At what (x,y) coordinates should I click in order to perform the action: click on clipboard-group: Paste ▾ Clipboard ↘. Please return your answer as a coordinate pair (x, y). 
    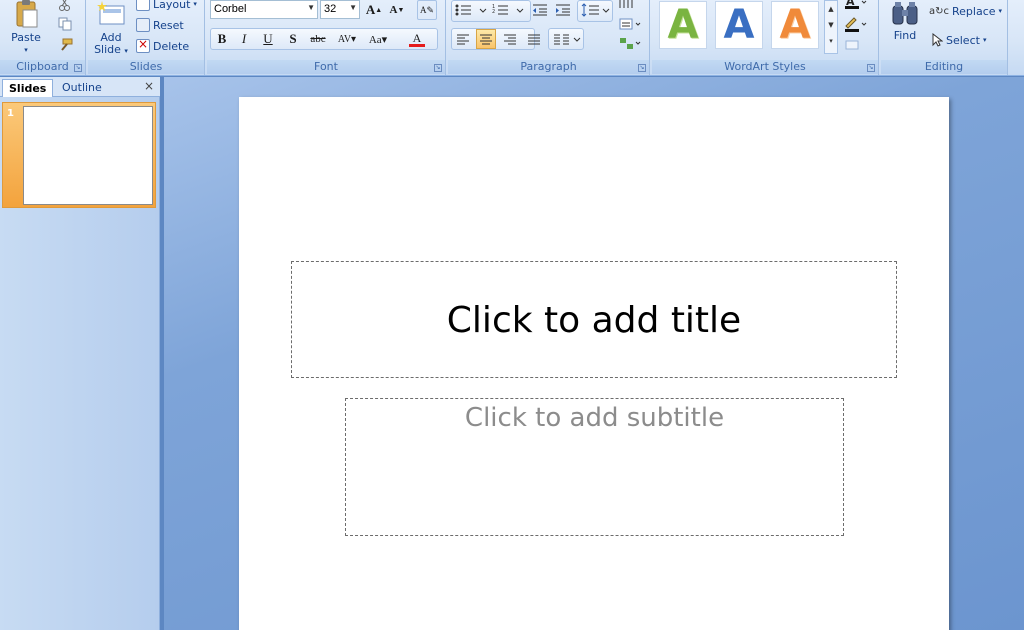
    Looking at the image, I should click on (43, 37).